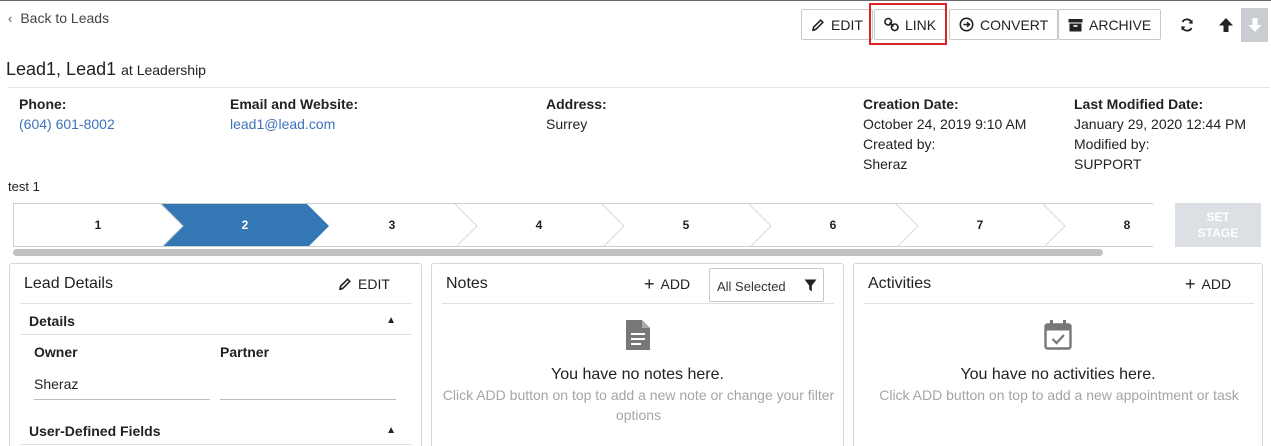 This screenshot has height=446, width=1271. I want to click on udf-section-header: User-Defined Fields ▲, so click(216, 430).